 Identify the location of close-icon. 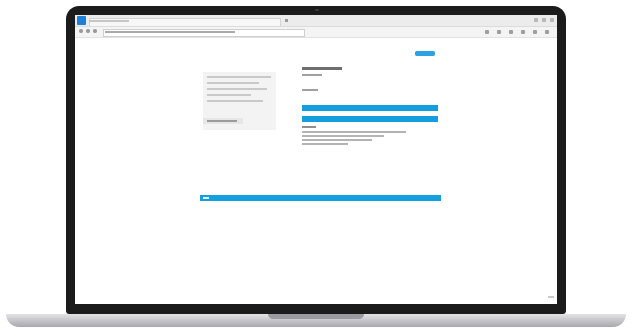
(552, 20).